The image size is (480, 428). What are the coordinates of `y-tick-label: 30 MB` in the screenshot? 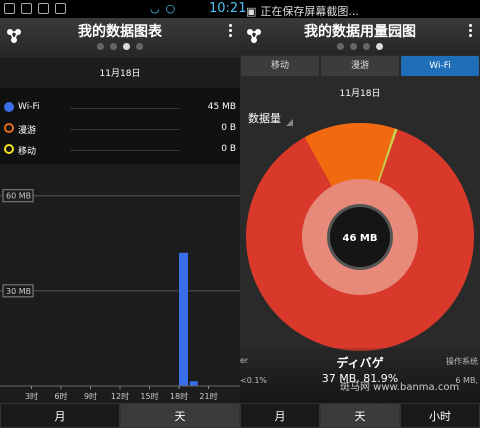 It's located at (18, 291).